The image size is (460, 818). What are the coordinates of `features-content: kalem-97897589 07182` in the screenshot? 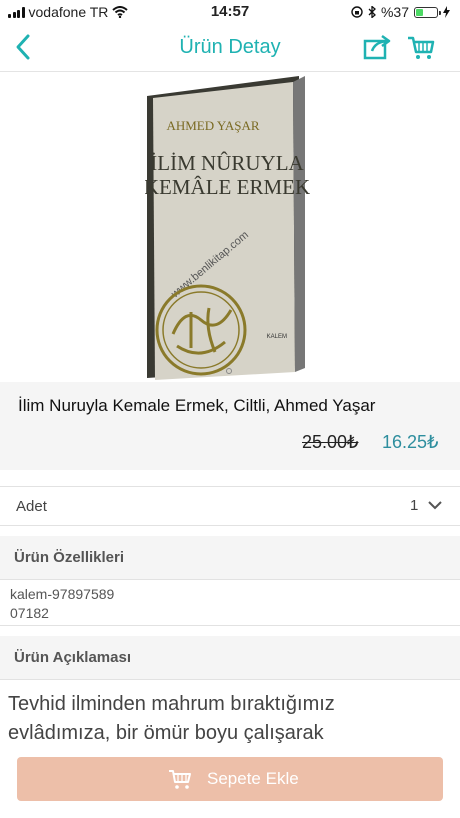 It's located at (230, 603).